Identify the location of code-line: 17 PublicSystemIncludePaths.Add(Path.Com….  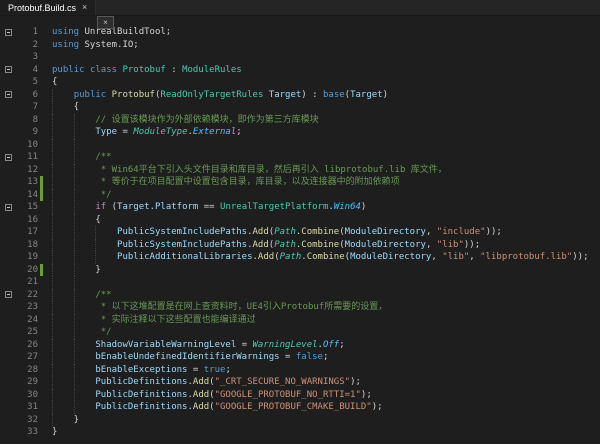
(300, 232).